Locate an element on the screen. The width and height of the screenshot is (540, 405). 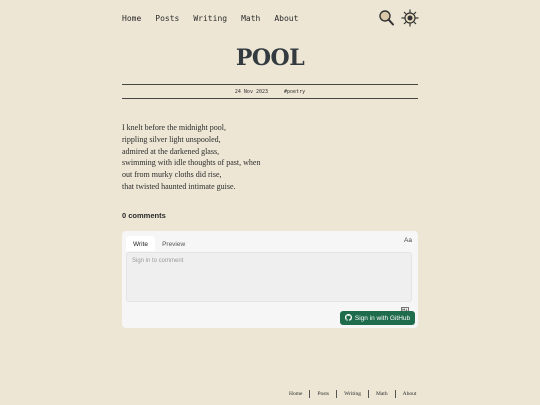
post-date: 24 Nov 2023 is located at coordinates (251, 91).